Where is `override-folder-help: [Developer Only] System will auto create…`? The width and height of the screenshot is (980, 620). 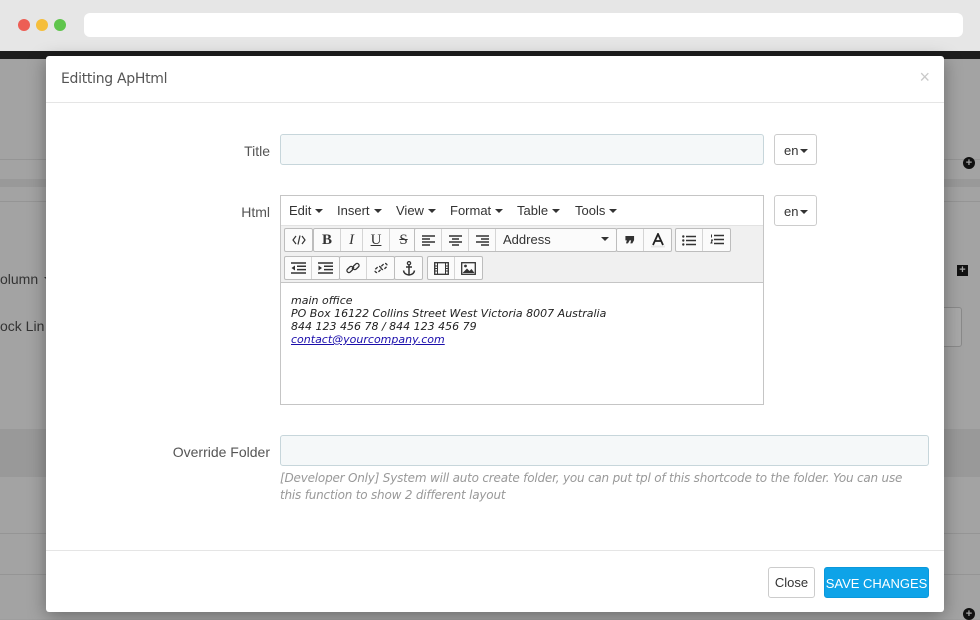
override-folder-help: [Developer Only] System will auto create… is located at coordinates (591, 486).